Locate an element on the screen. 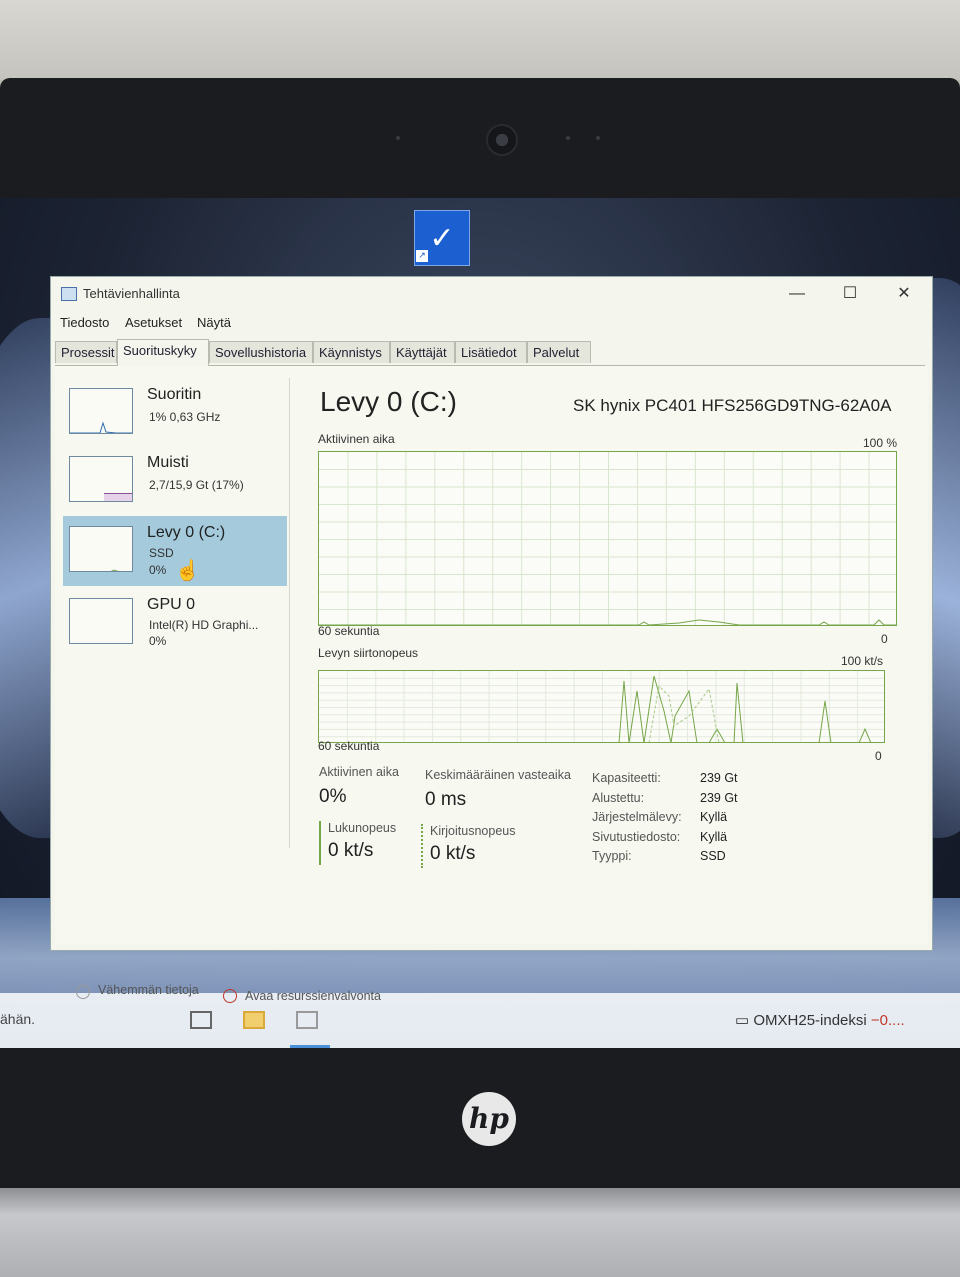 The width and height of the screenshot is (960, 1277). tab-users: Käyttäjät is located at coordinates (422, 352).